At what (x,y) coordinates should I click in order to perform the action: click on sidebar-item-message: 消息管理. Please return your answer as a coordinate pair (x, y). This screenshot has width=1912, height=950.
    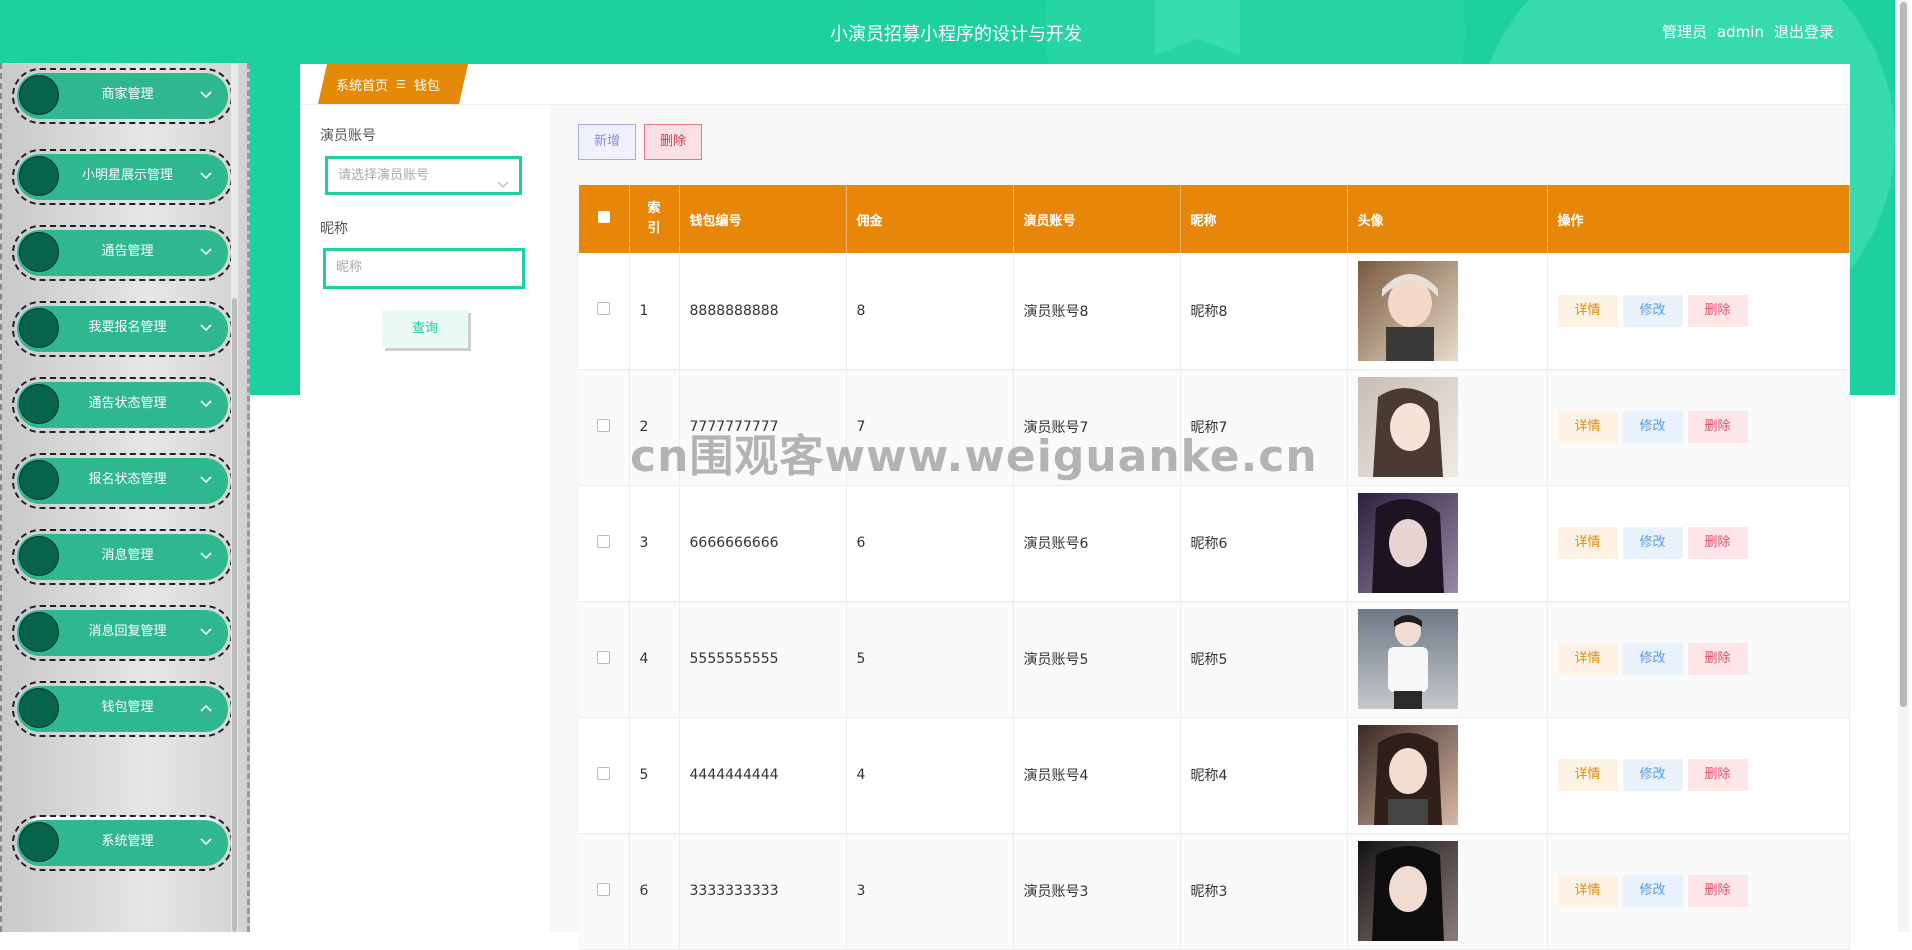
    Looking at the image, I should click on (122, 557).